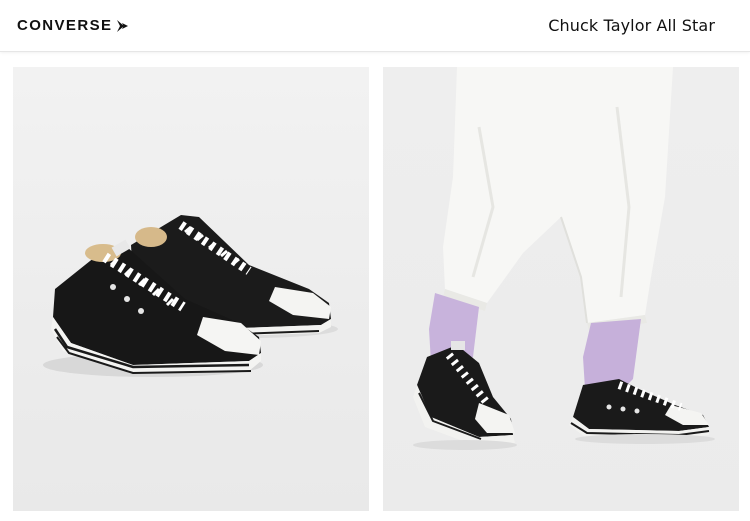  Describe the element at coordinates (190, 296) in the screenshot. I see `sneaker-pair-image` at that location.